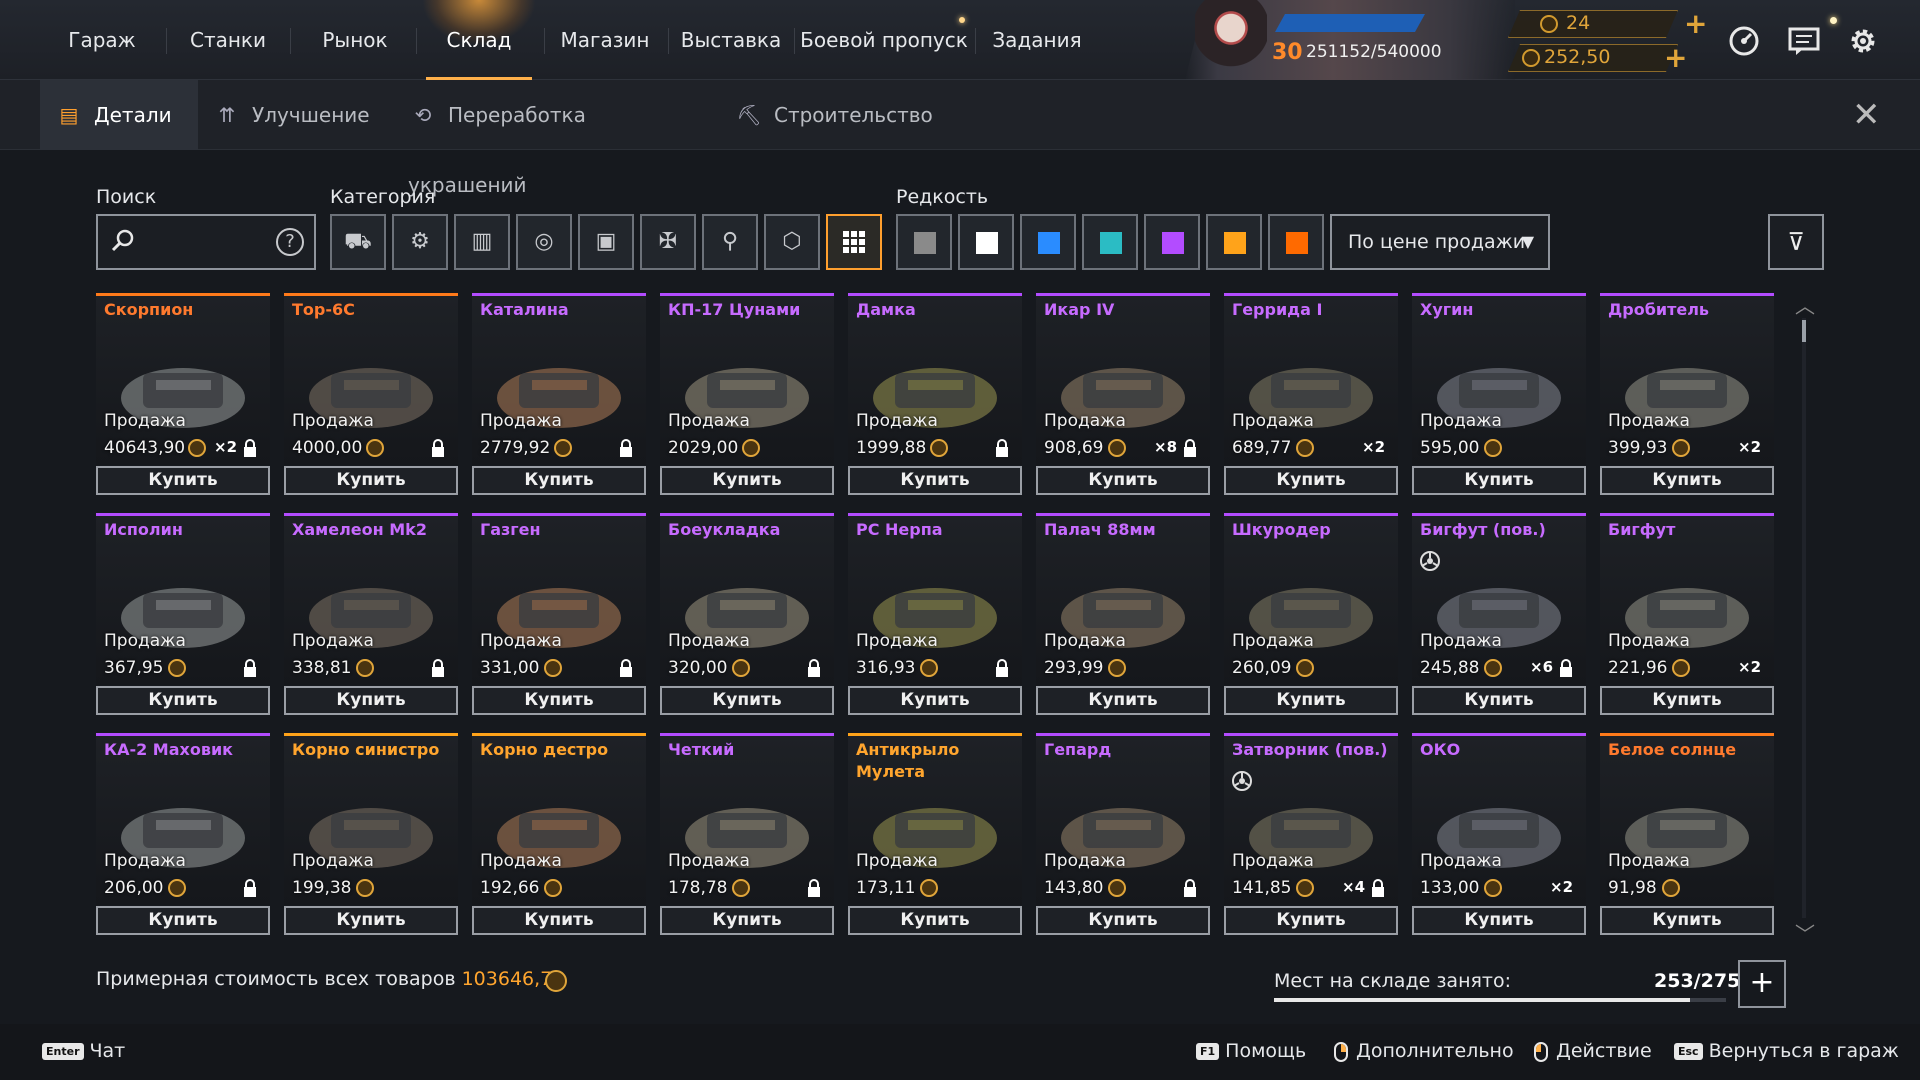 The width and height of the screenshot is (1920, 1080). What do you see at coordinates (924, 242) in the screenshot?
I see `rarity-common` at bounding box center [924, 242].